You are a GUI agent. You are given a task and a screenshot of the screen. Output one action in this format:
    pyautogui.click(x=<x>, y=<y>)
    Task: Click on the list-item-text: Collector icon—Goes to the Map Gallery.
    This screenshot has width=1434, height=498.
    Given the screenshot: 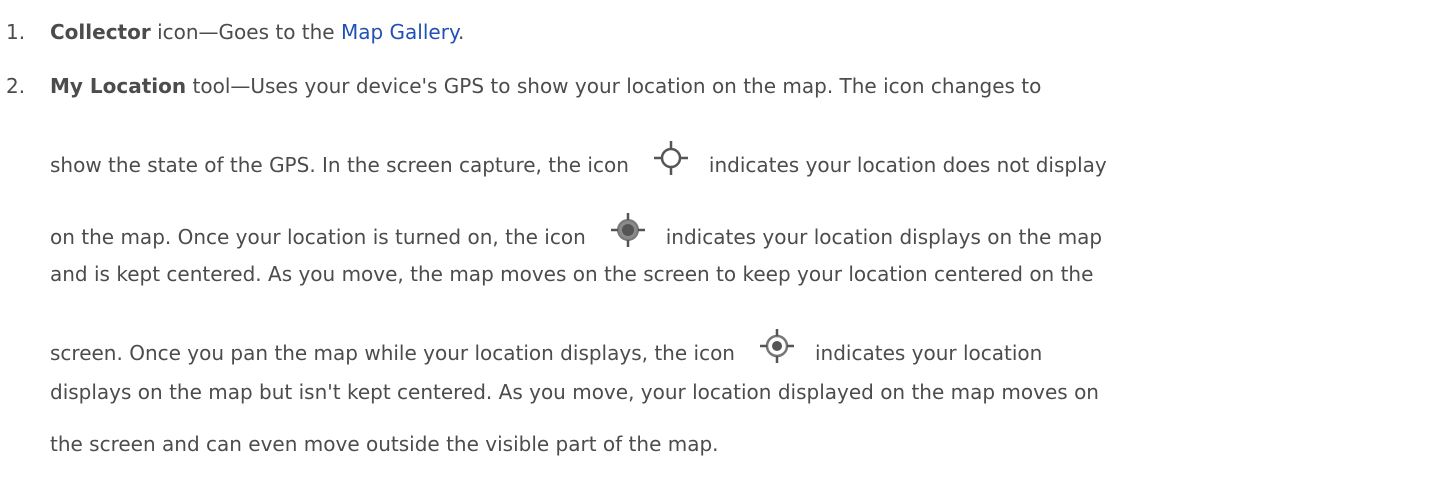 What is the action you would take?
    pyautogui.click(x=257, y=32)
    